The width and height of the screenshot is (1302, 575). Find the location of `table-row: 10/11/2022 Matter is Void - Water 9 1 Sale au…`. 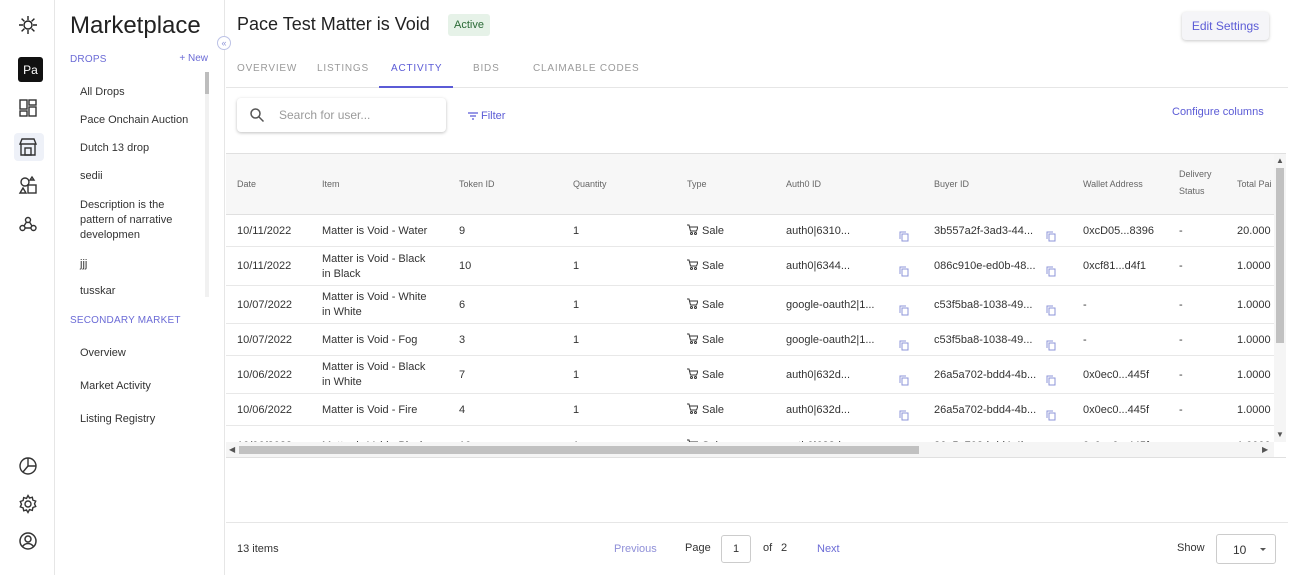

table-row: 10/11/2022 Matter is Void - Water 9 1 Sale au… is located at coordinates (751, 231).